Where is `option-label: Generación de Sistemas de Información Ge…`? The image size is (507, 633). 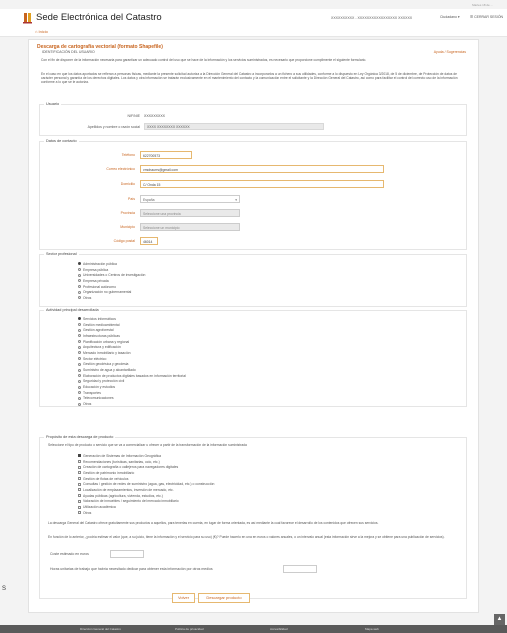
option-label: Generación de Sistemas de Información Ge… is located at coordinates (122, 455).